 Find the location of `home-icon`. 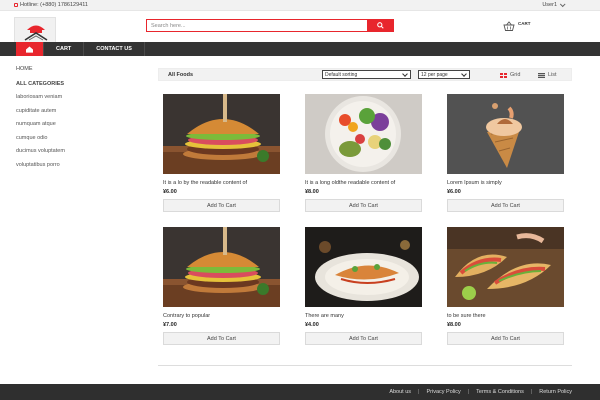

home-icon is located at coordinates (29, 49).